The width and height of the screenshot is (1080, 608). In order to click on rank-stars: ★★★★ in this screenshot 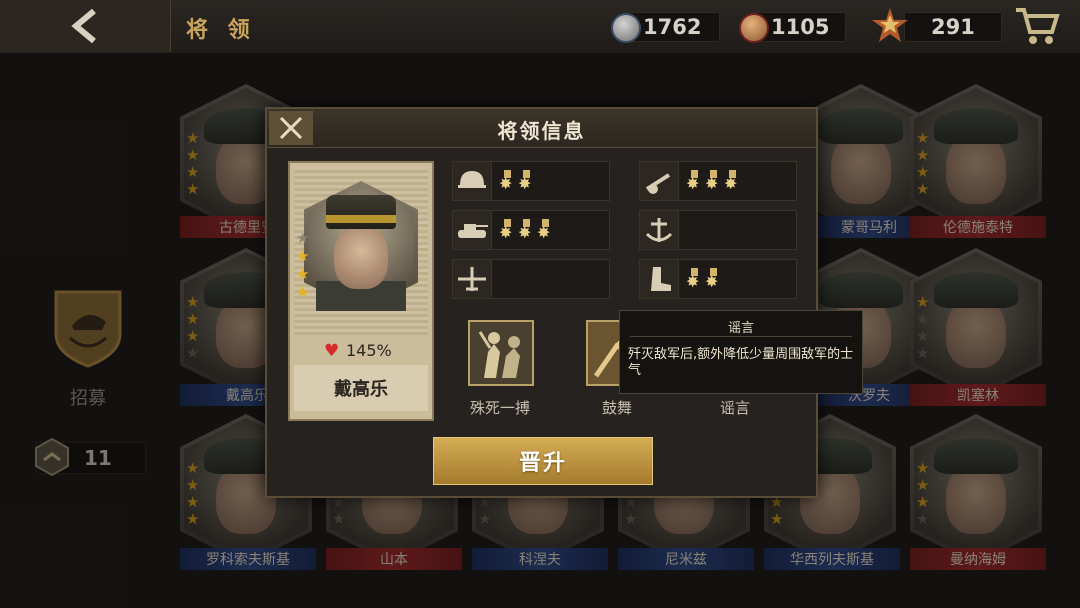, I will do `click(303, 265)`.